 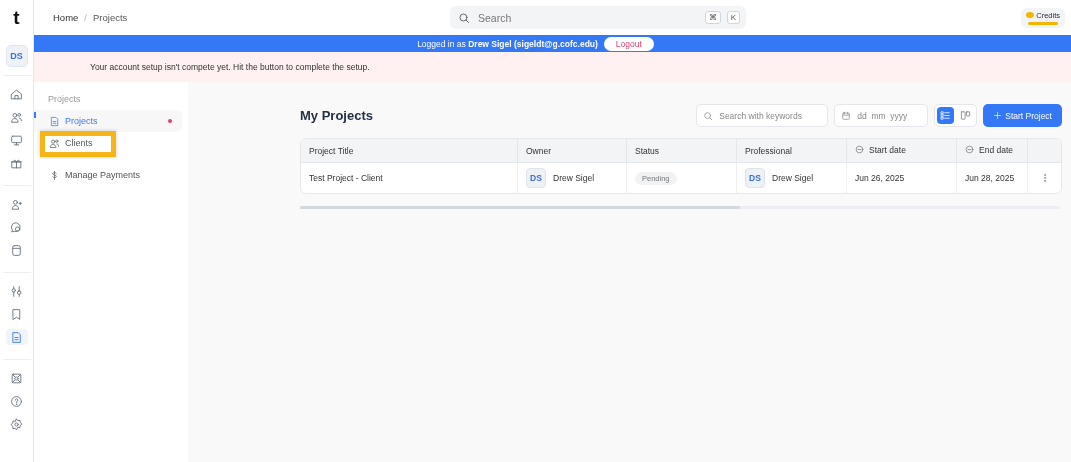 I want to click on table-cell: Jun 28, 2025, so click(x=990, y=178).